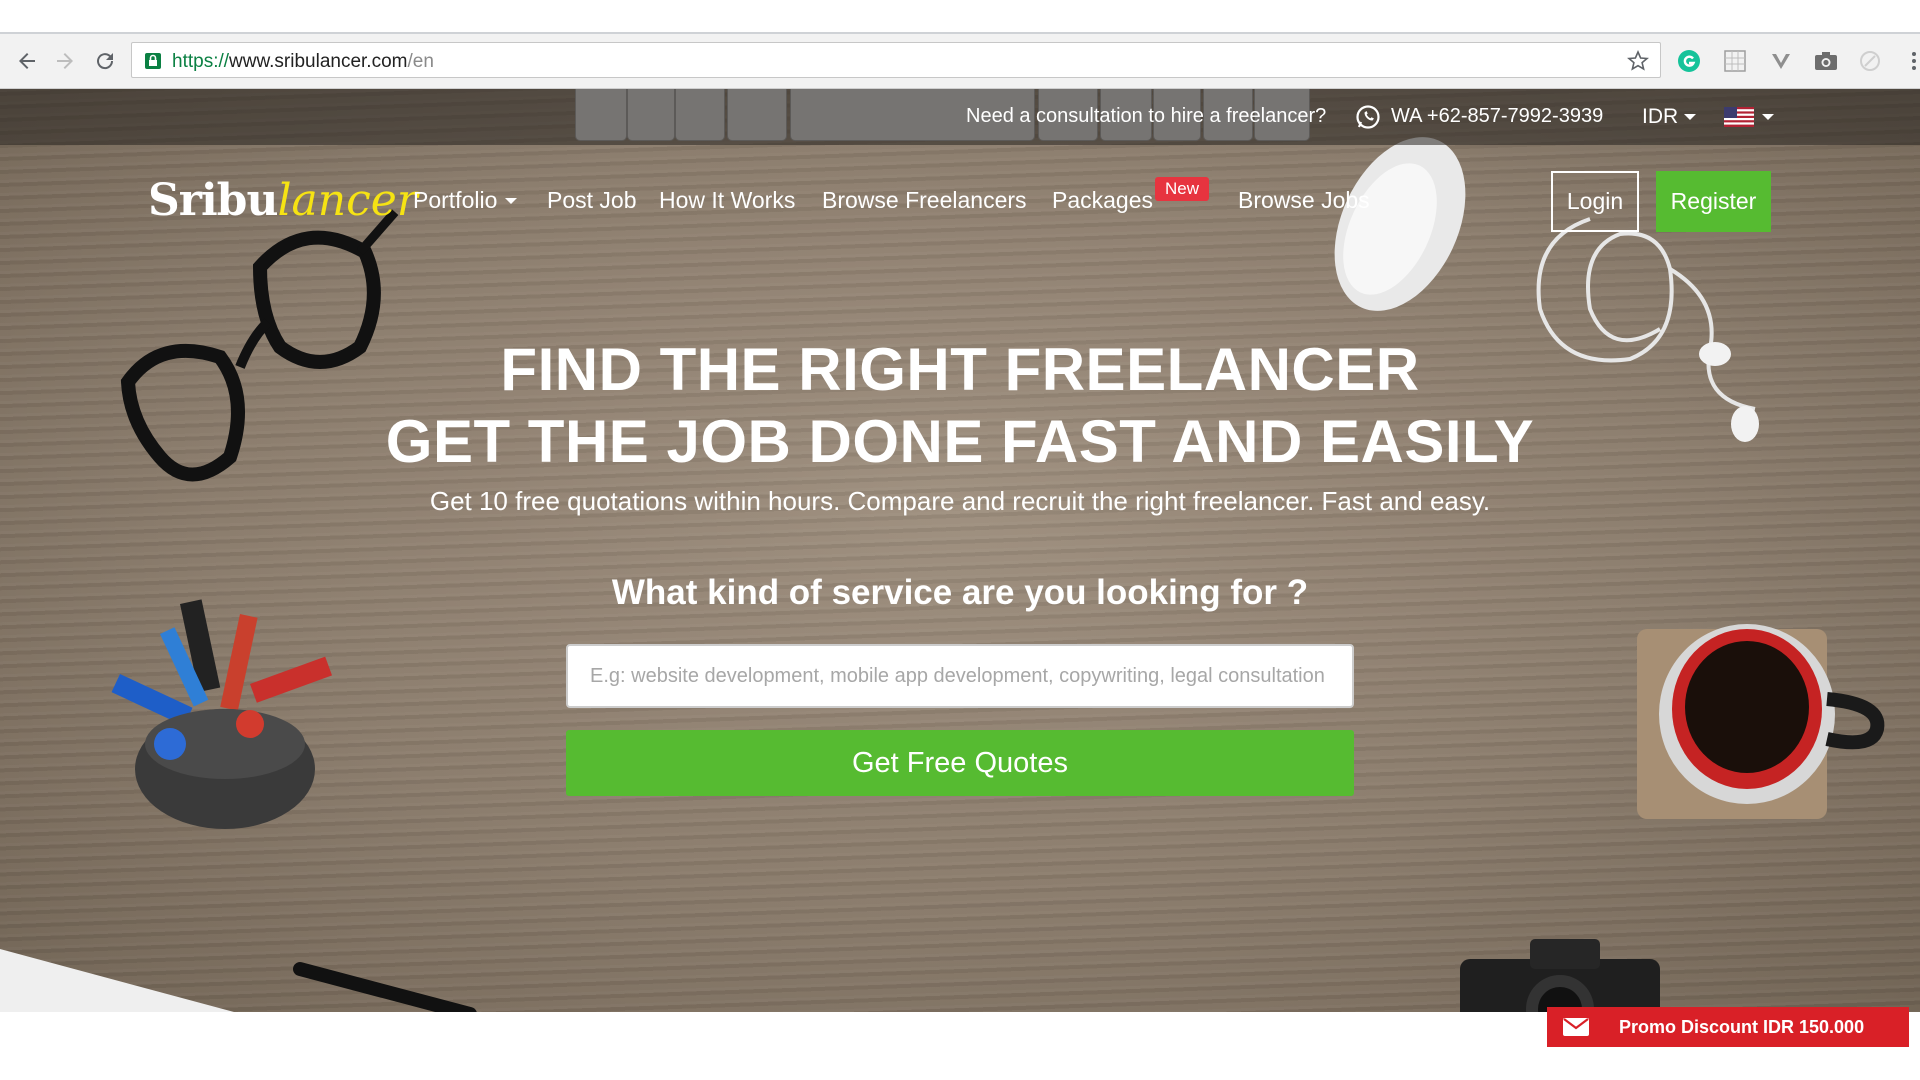  Describe the element at coordinates (222, 714) in the screenshot. I see `pen-holder-decoration` at that location.